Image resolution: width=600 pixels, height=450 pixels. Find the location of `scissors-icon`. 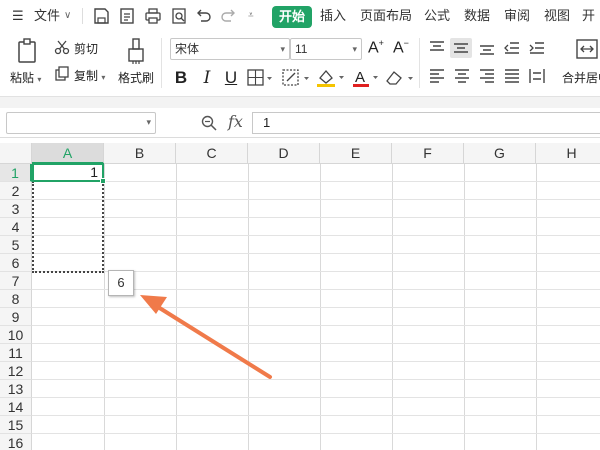

scissors-icon is located at coordinates (62, 47).